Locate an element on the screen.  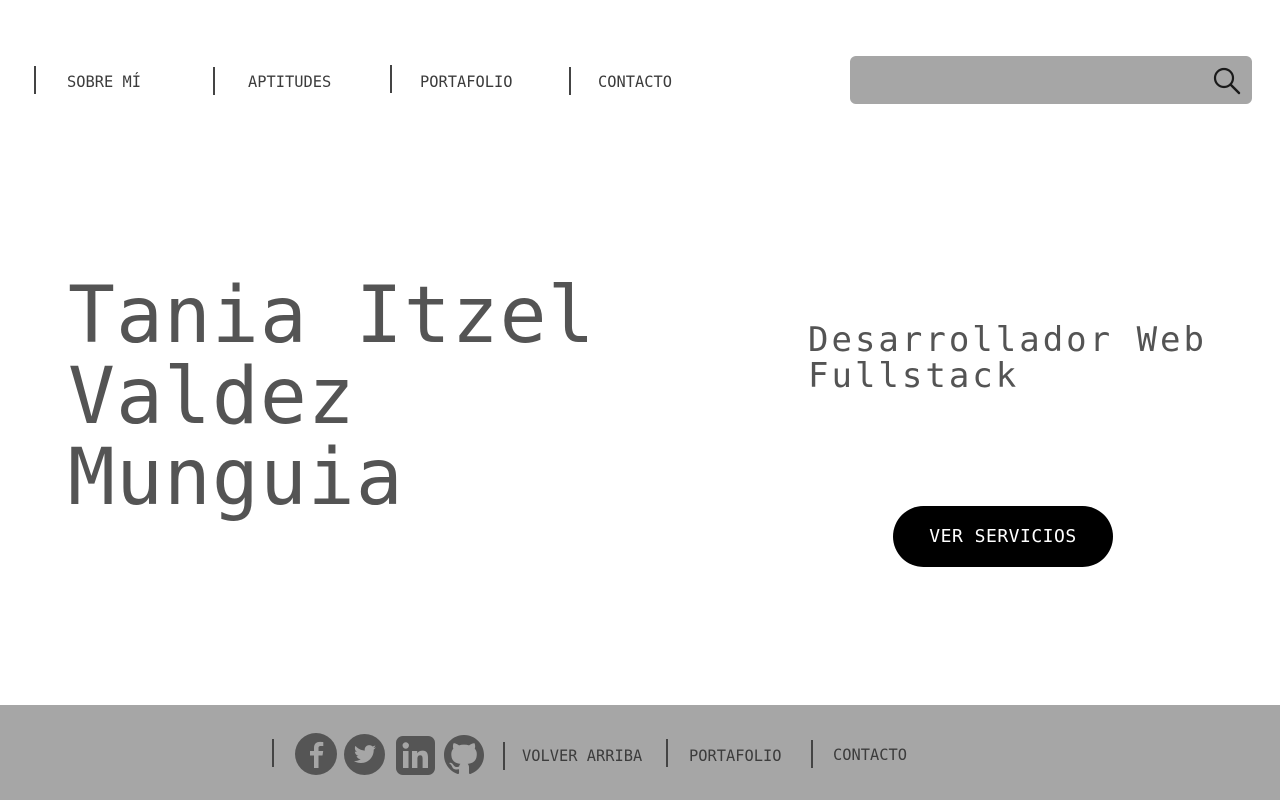
search-input is located at coordinates (1031, 81).